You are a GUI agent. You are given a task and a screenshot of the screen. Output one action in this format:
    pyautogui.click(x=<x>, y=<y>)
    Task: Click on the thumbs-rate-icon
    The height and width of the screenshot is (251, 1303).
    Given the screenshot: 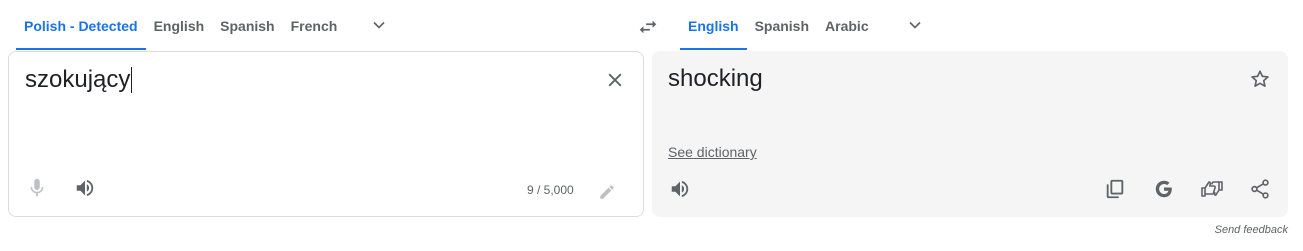 What is the action you would take?
    pyautogui.click(x=1212, y=189)
    